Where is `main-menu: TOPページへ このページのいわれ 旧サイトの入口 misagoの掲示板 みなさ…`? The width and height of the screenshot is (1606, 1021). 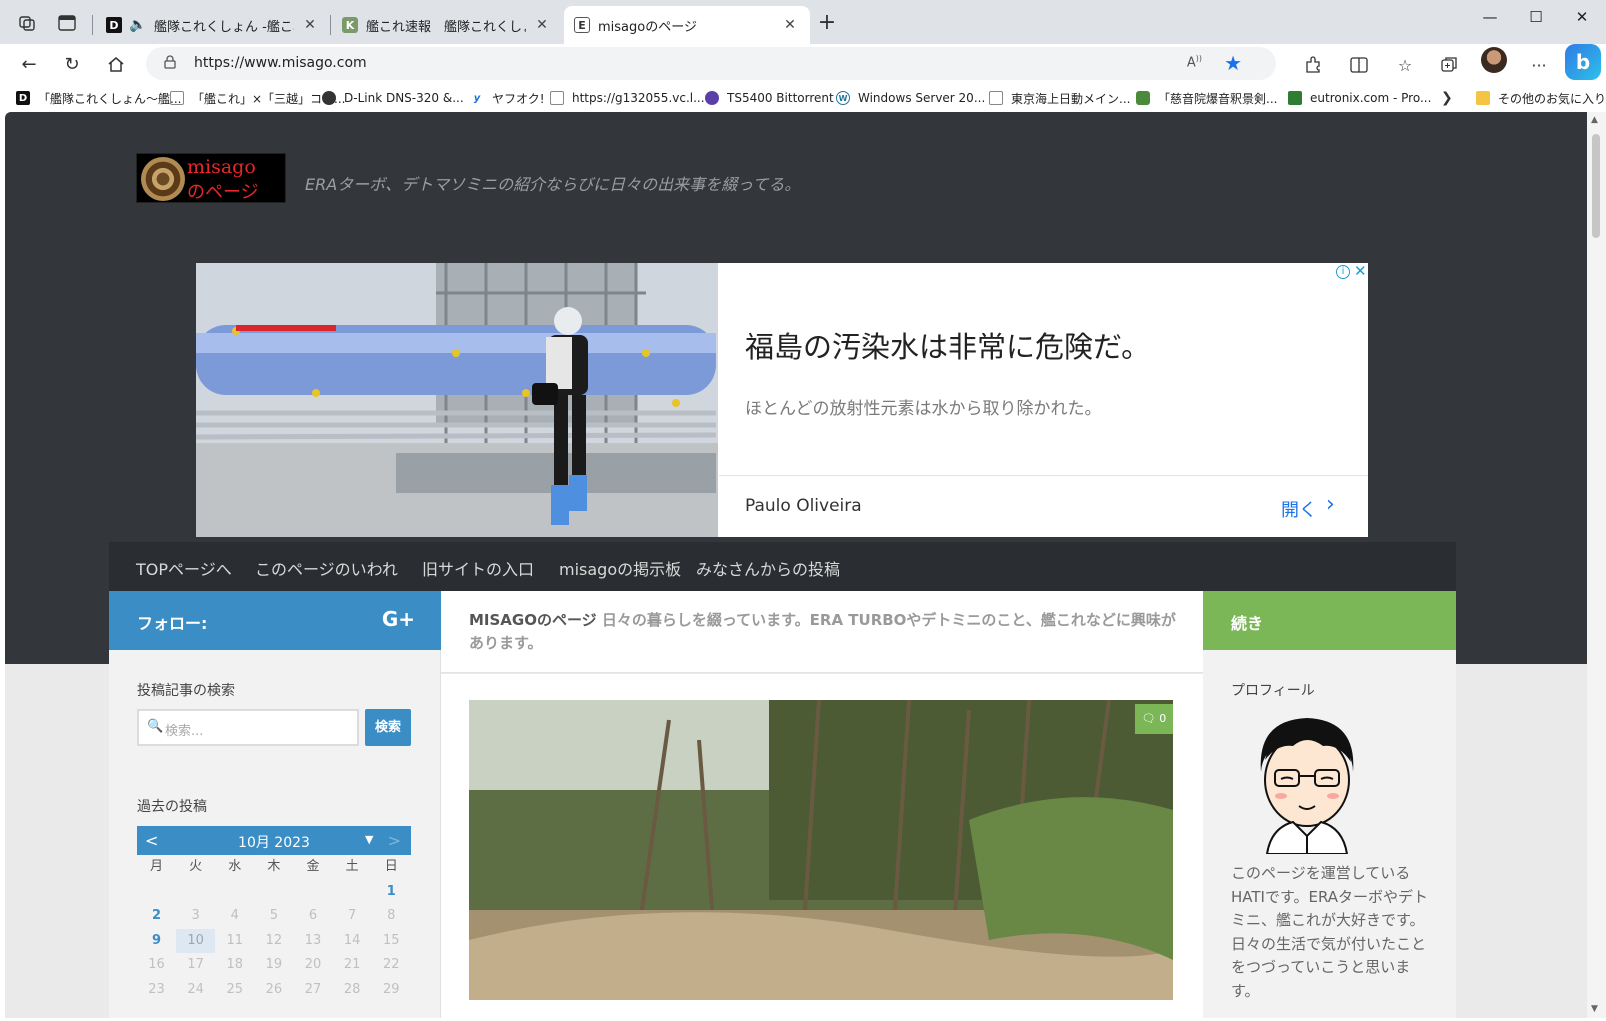
main-menu: TOPページへ このページのいわれ 旧サイトの入口 misagoの掲示板 みなさ… is located at coordinates (782, 566).